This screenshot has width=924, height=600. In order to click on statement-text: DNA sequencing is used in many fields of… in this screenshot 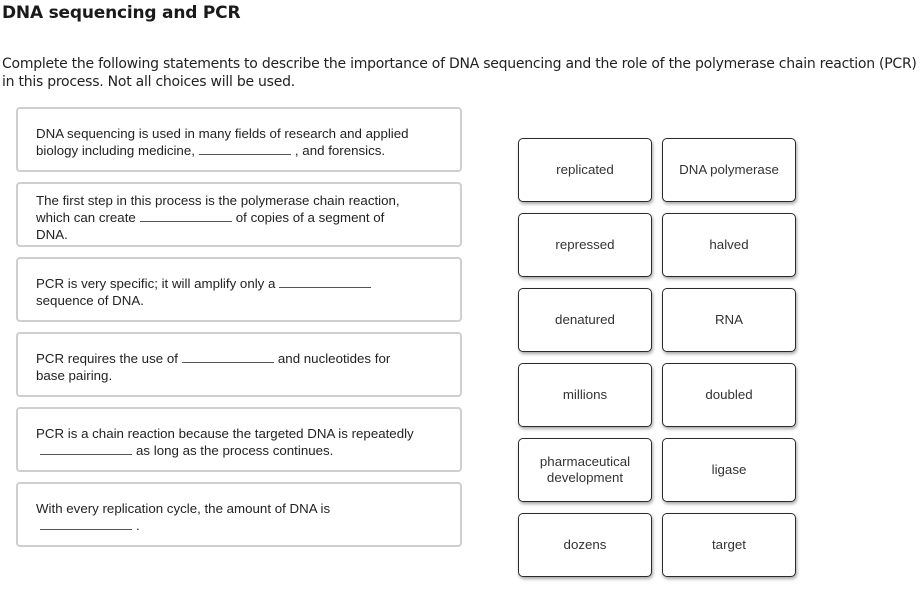, I will do `click(239, 142)`.